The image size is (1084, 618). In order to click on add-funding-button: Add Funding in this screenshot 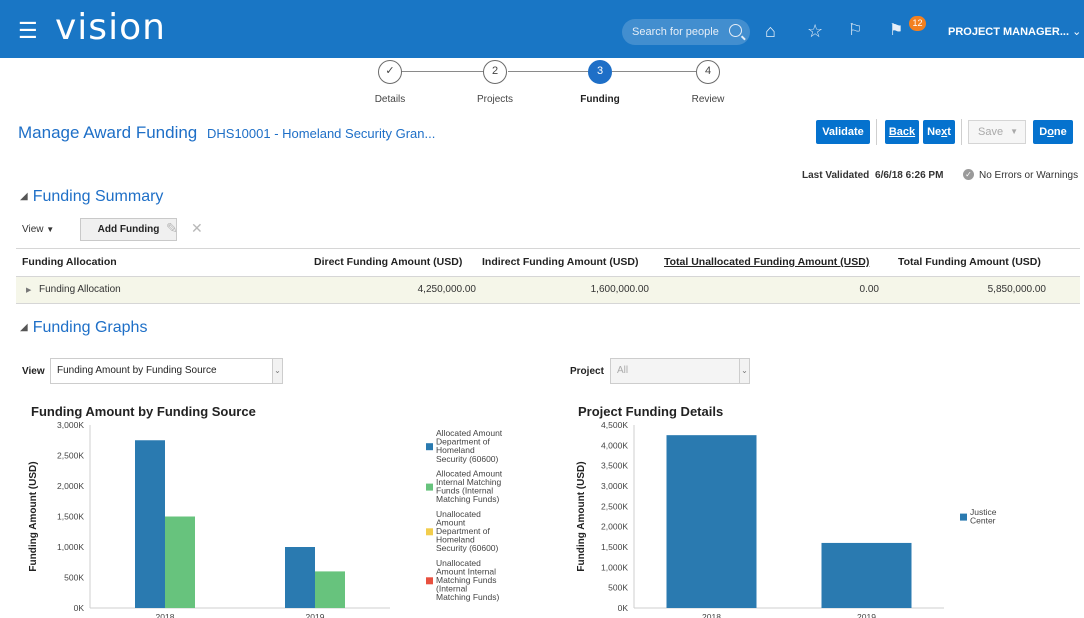, I will do `click(128, 229)`.